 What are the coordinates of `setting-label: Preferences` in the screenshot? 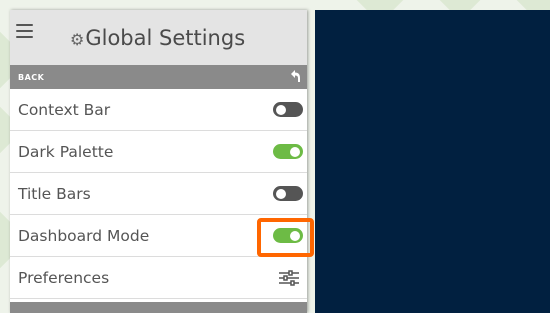 It's located at (64, 277).